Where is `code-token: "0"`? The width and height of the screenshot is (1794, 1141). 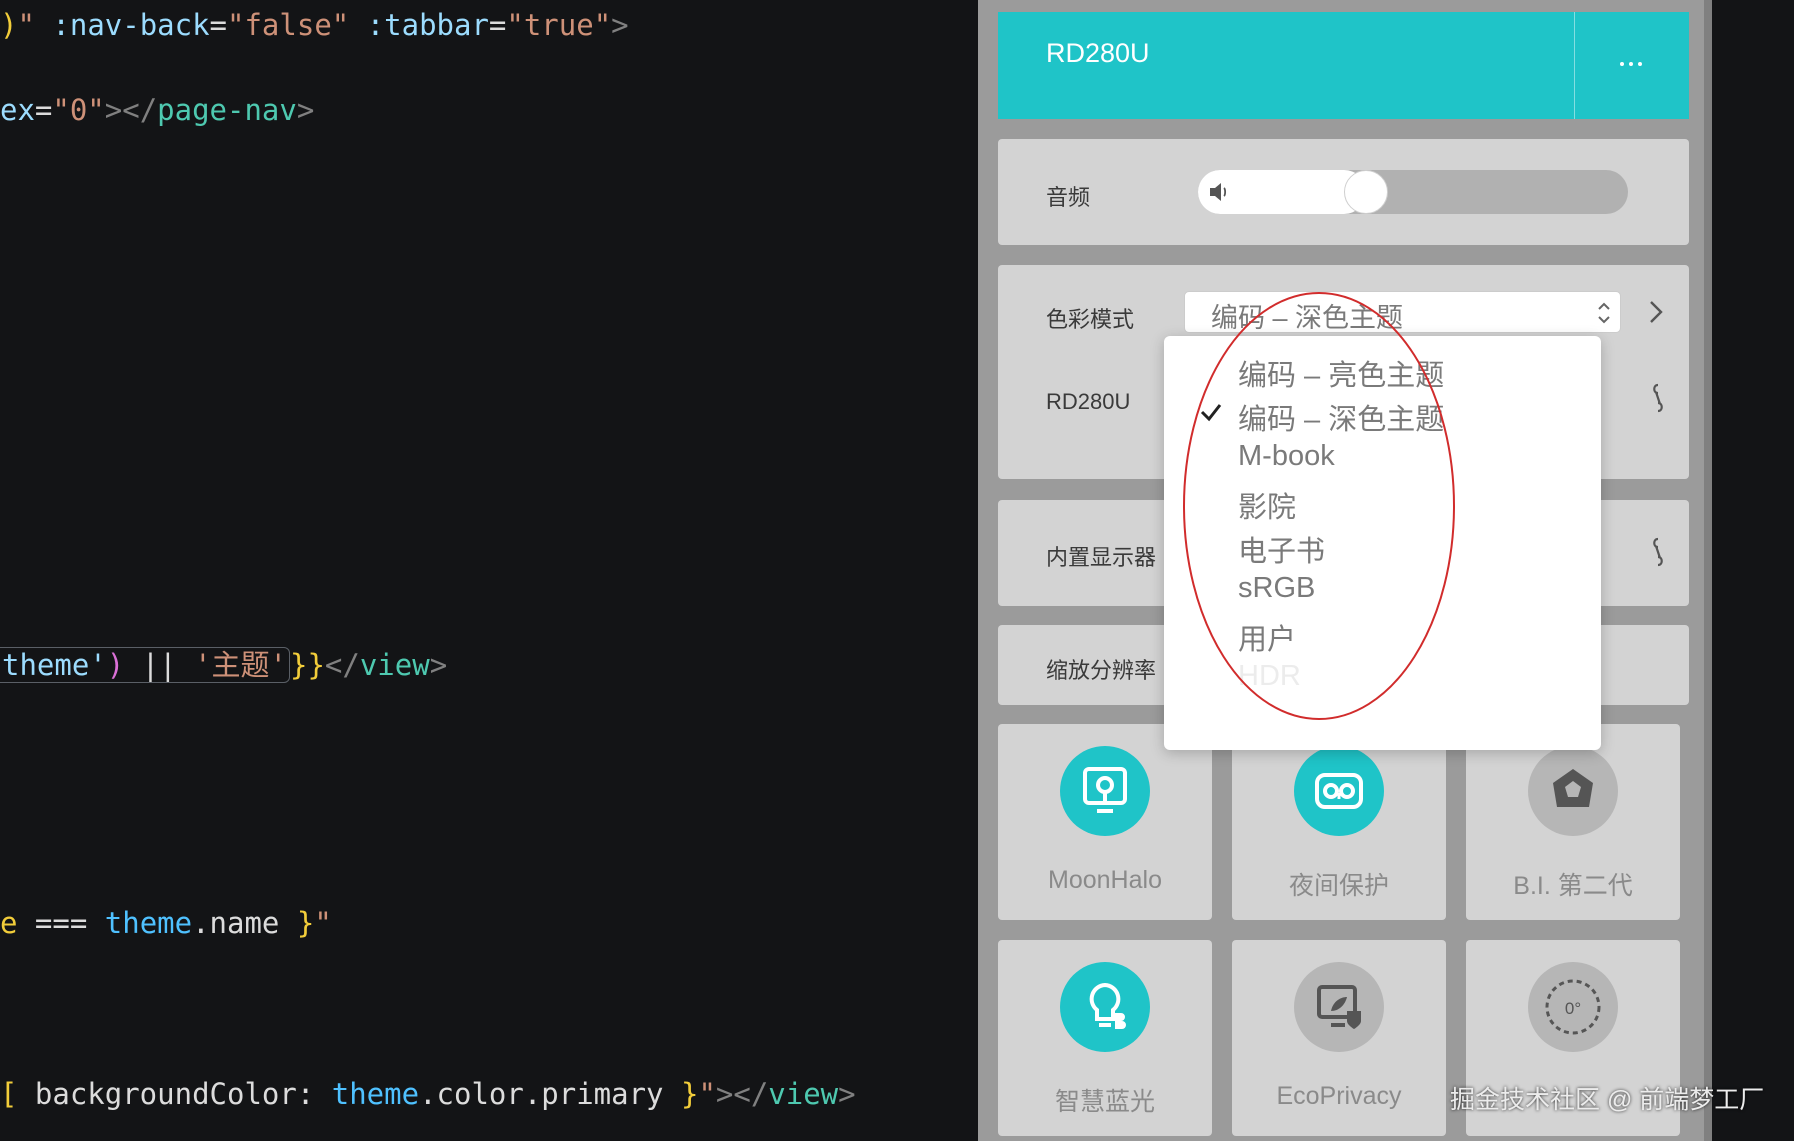
code-token: "0" is located at coordinates (78, 110).